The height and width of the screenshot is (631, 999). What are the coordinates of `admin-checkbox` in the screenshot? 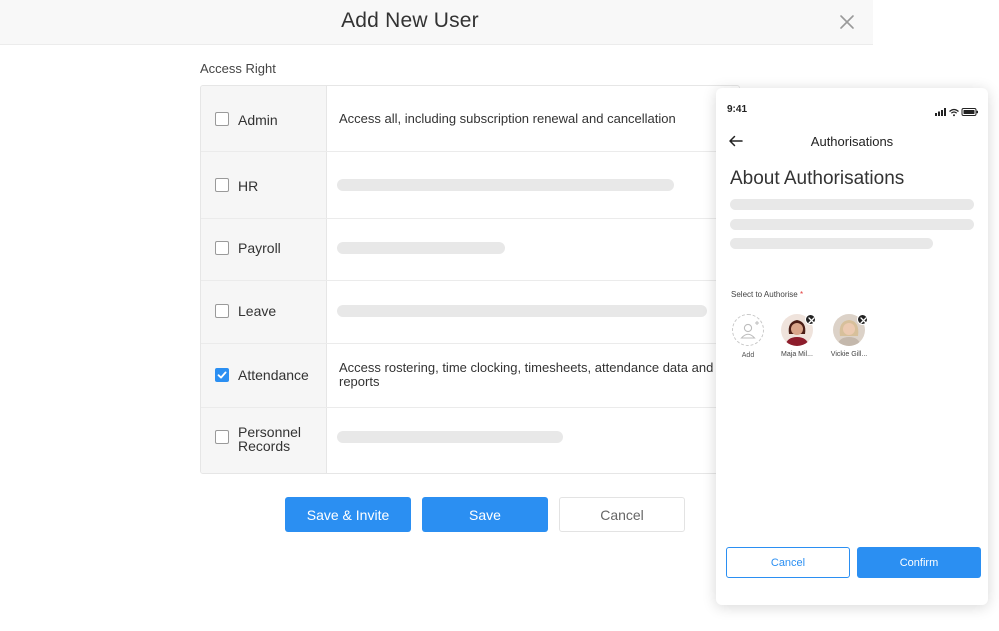 It's located at (222, 119).